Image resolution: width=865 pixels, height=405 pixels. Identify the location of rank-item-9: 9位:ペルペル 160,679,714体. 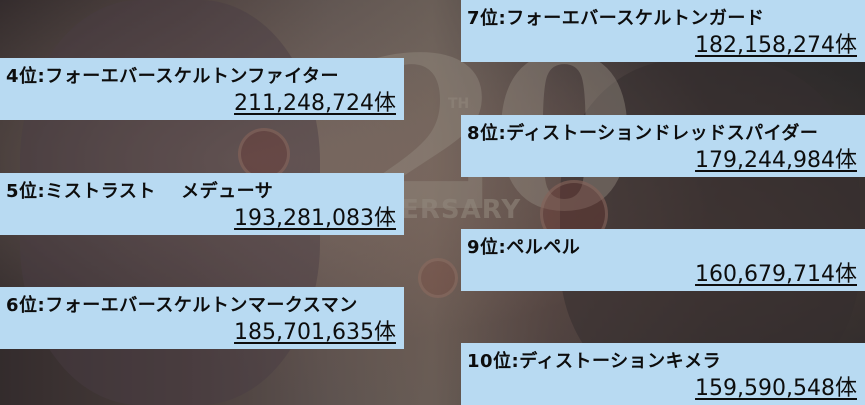
(663, 260).